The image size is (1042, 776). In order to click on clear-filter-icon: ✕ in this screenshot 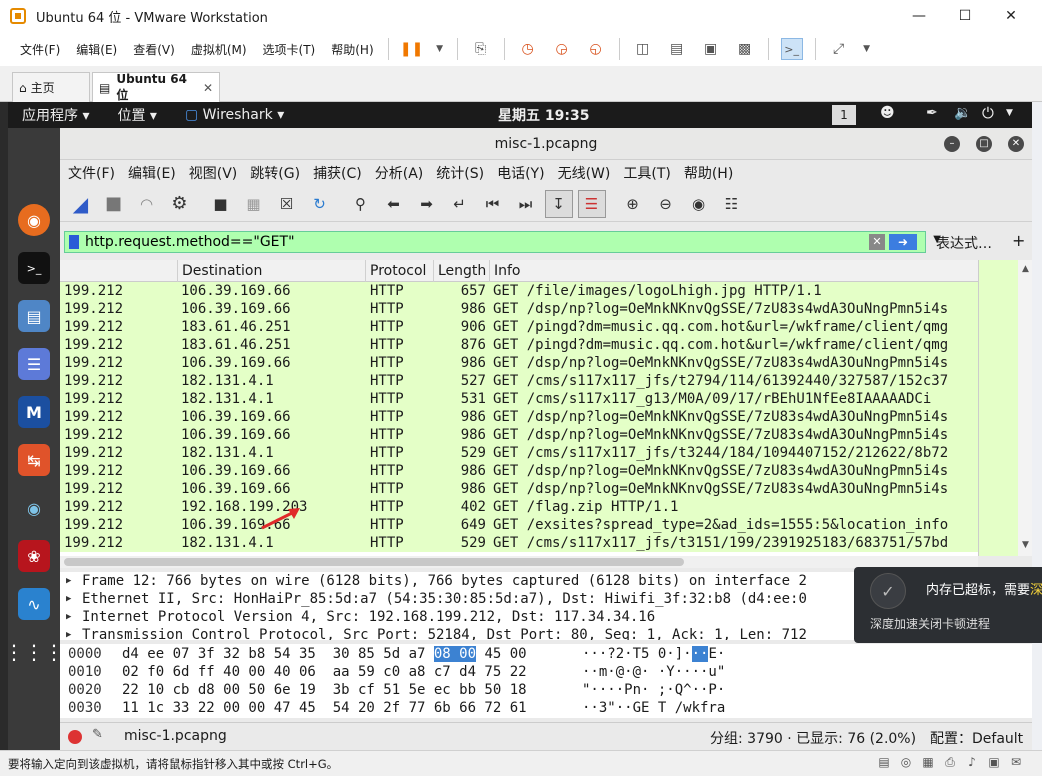, I will do `click(877, 242)`.